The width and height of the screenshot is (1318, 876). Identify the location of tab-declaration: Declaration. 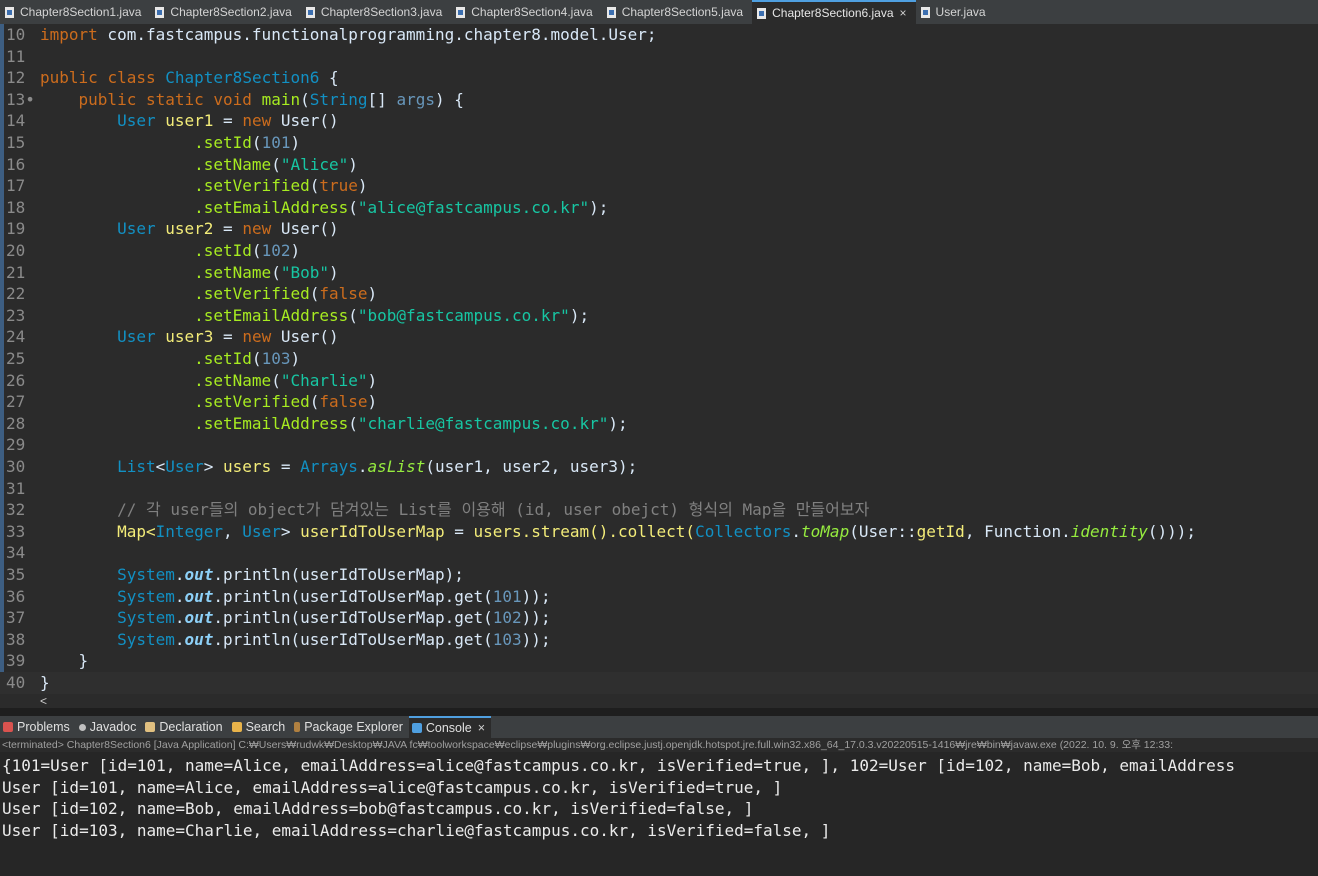
(185, 727).